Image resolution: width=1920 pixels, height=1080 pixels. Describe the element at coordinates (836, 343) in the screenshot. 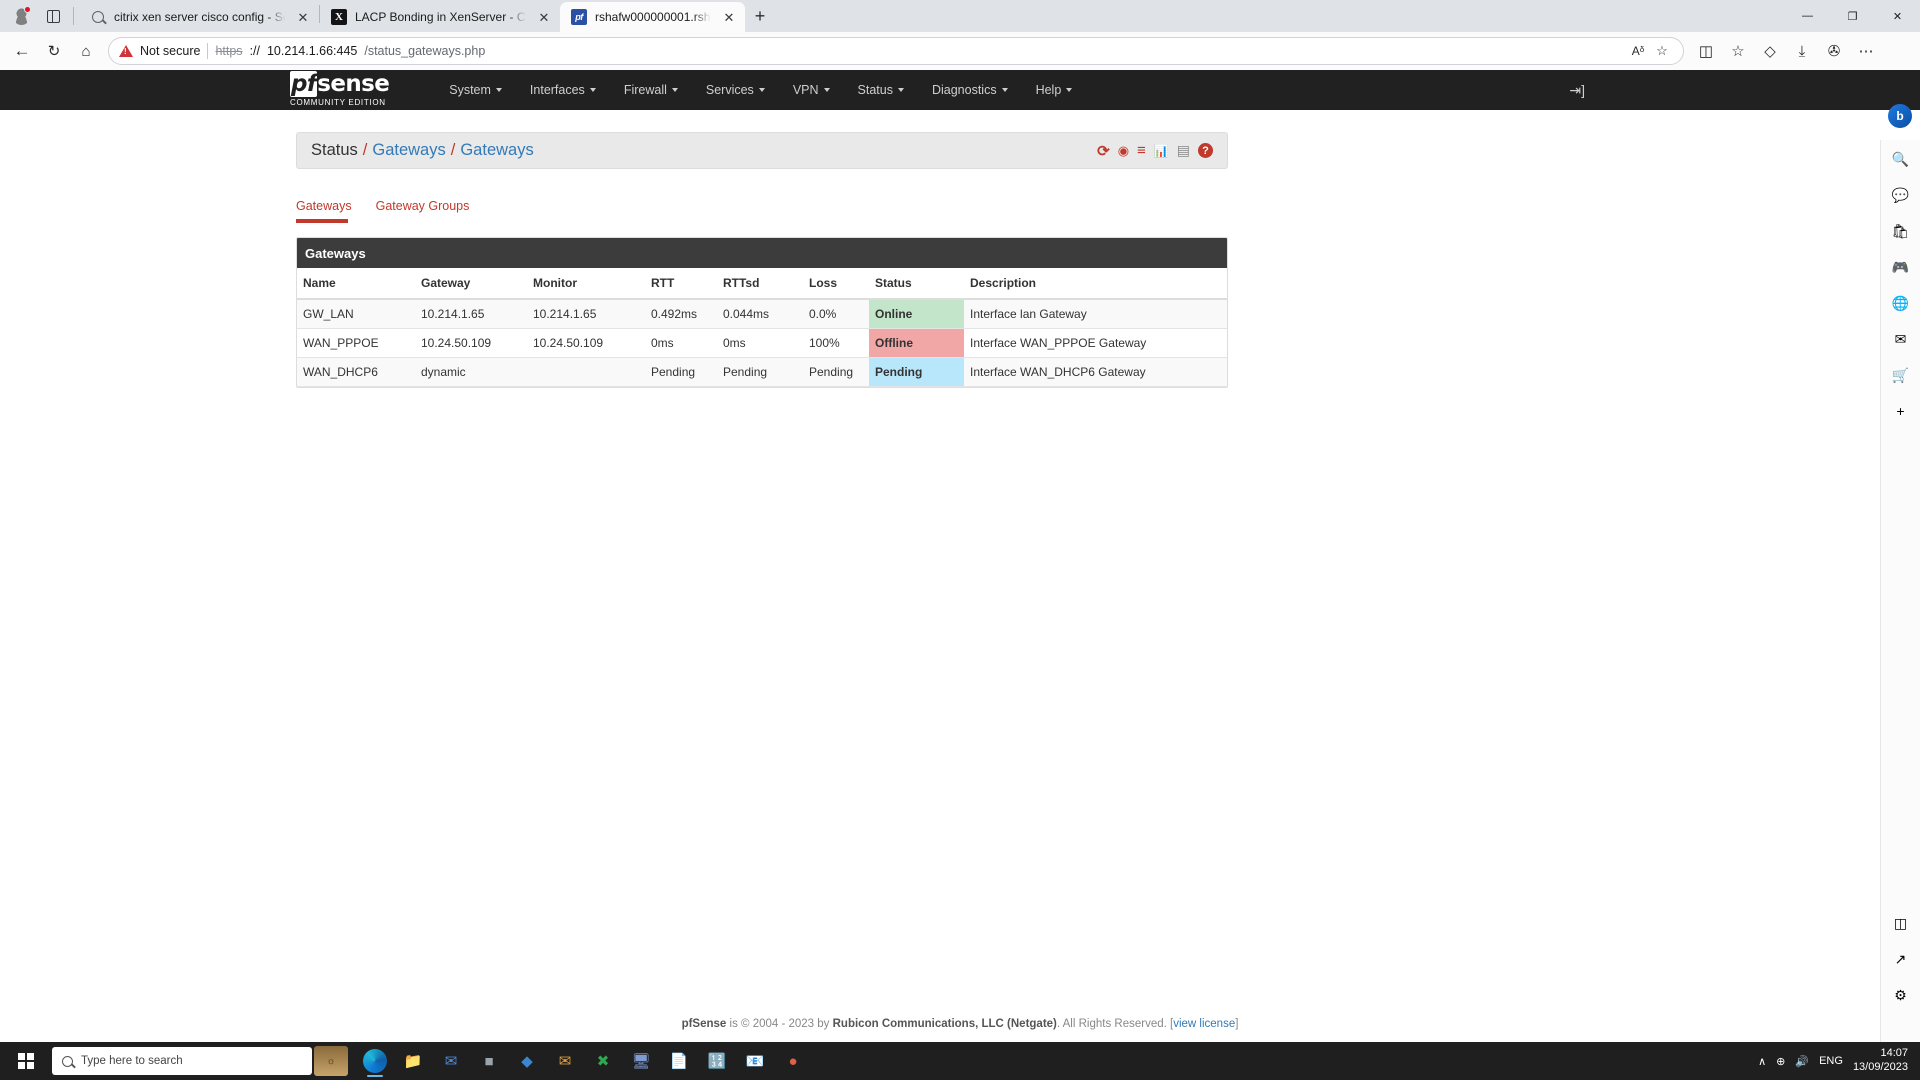

I see `cell-loss: 100%` at that location.